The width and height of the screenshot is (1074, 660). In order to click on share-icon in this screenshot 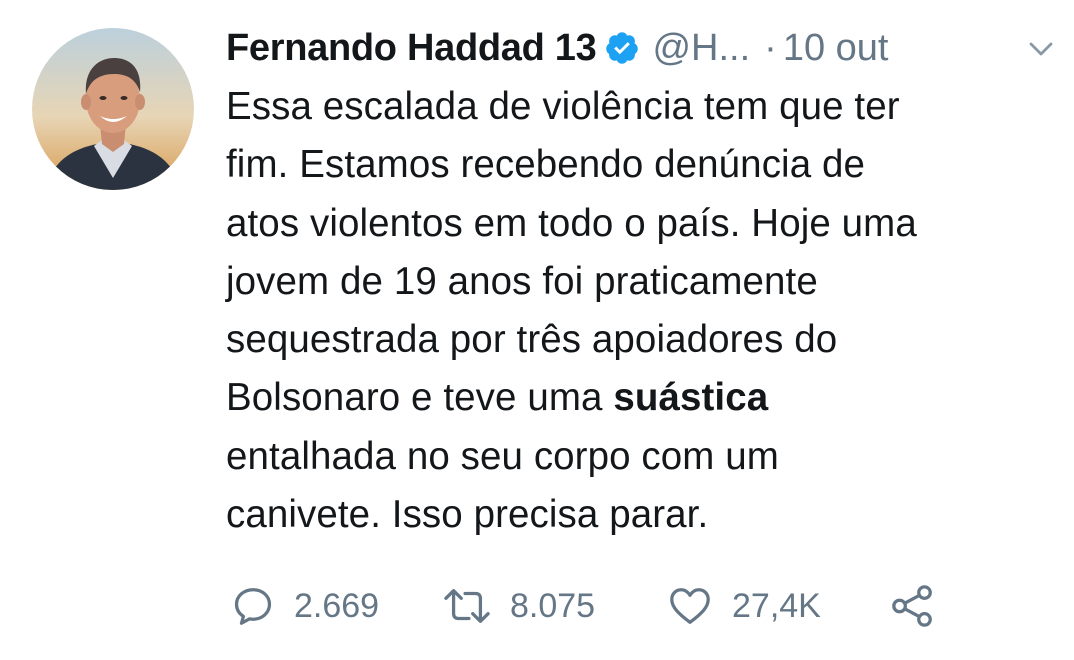, I will do `click(912, 606)`.